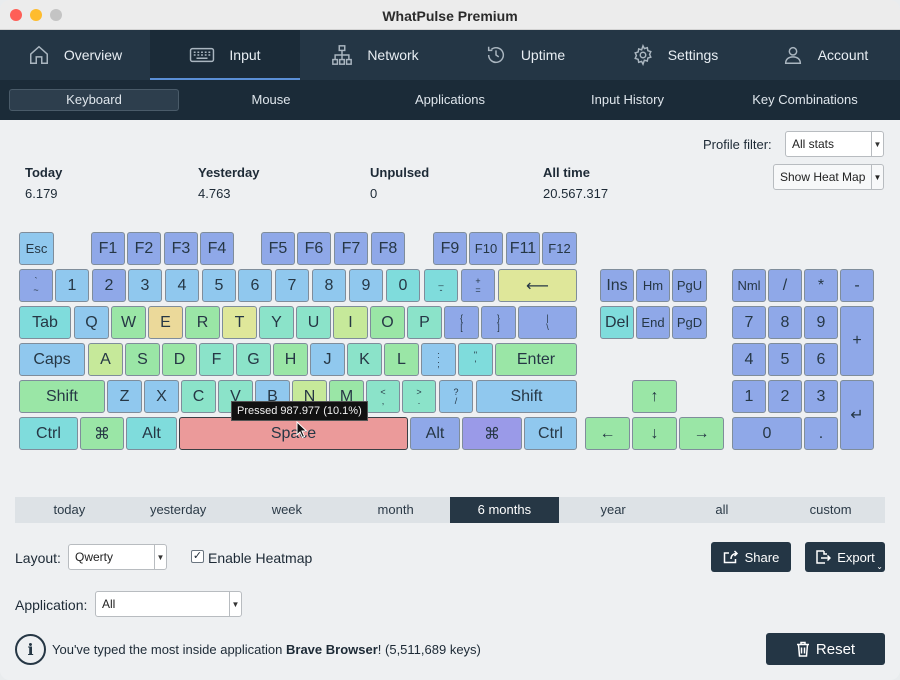 Image resolution: width=900 pixels, height=680 pixels. Describe the element at coordinates (749, 359) in the screenshot. I see `key-numpad-4: 4` at that location.